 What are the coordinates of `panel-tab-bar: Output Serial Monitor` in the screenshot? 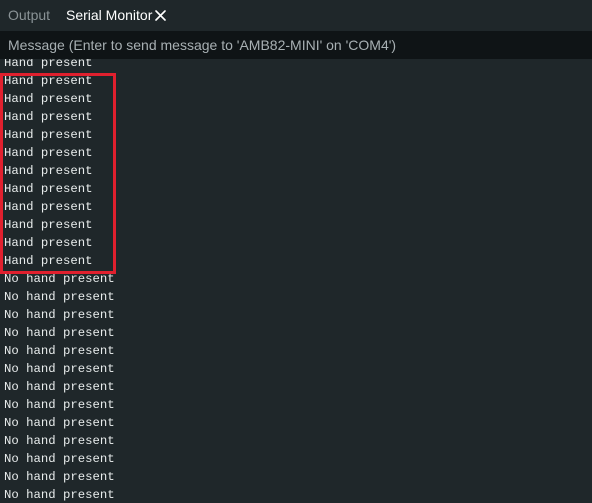 It's located at (296, 15).